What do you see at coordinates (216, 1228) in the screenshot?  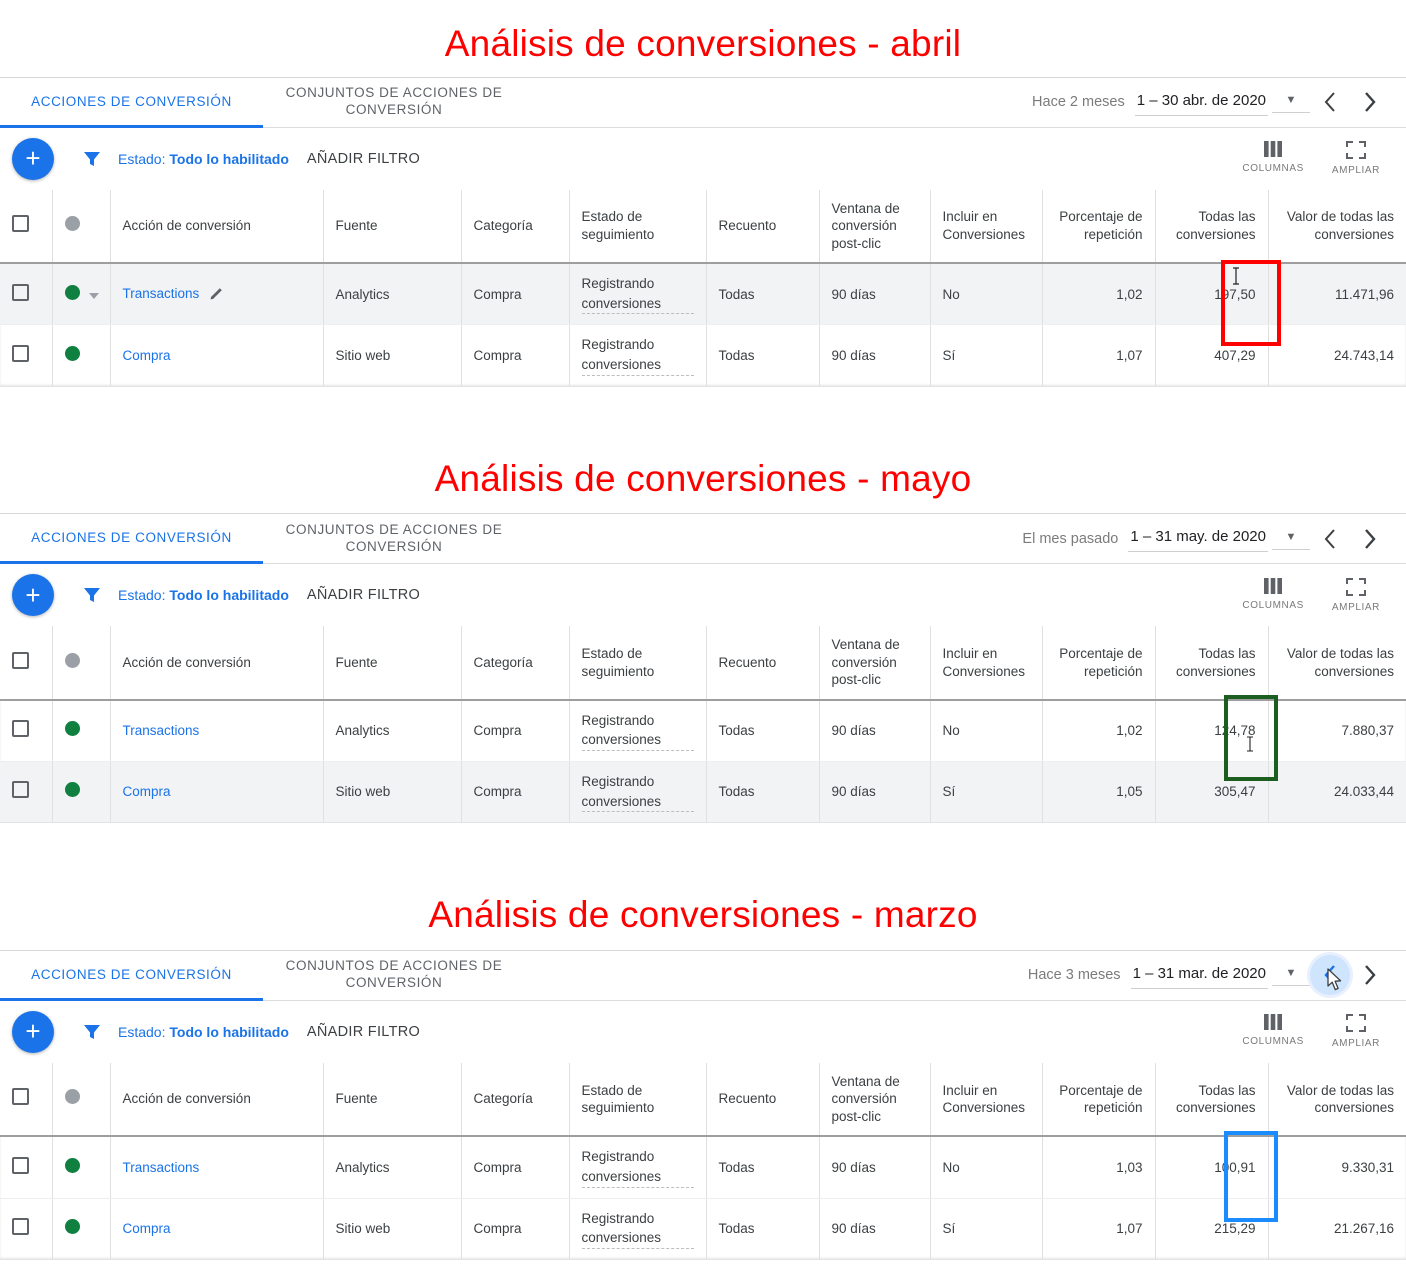 I see `row-action-cell: Compra` at bounding box center [216, 1228].